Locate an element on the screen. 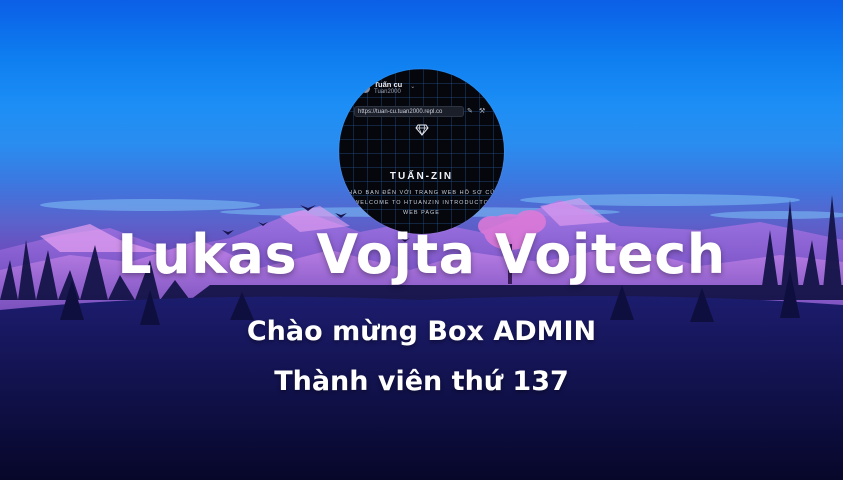 The image size is (843, 480). wrench-icon: ⚒ is located at coordinates (482, 111).